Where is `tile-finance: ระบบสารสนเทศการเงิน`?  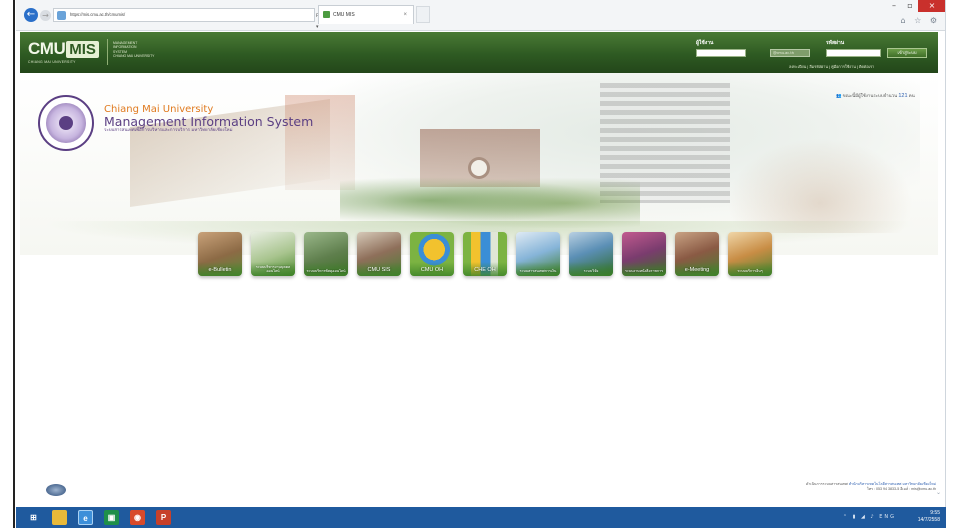
tile-finance: ระบบสารสนเทศการเงิน is located at coordinates (538, 254).